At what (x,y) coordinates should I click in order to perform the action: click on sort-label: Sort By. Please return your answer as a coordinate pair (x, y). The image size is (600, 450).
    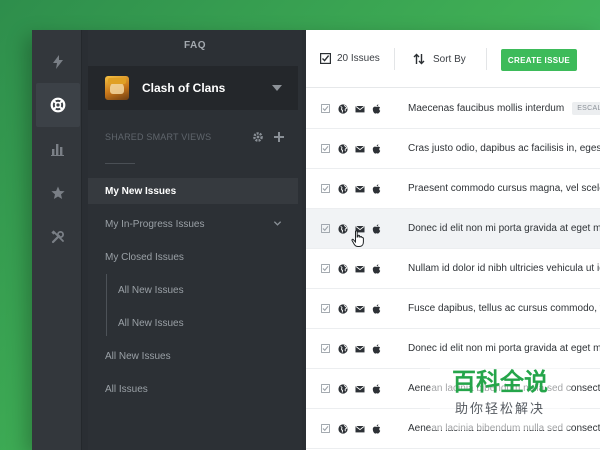
    Looking at the image, I should click on (449, 59).